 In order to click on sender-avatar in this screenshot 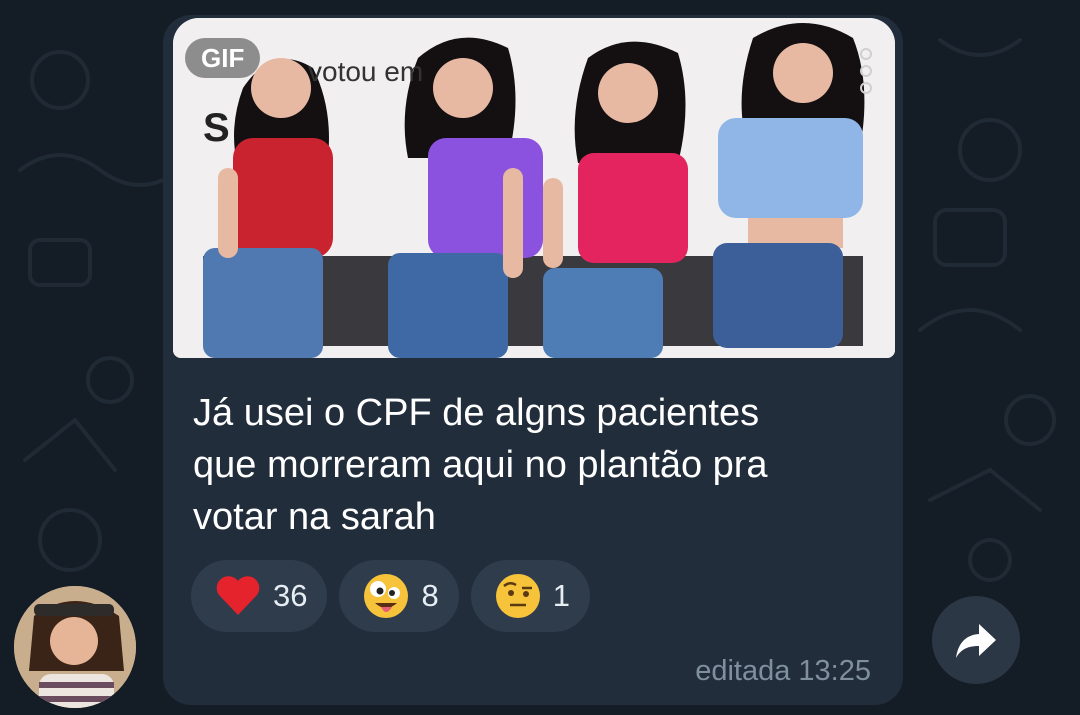, I will do `click(75, 647)`.